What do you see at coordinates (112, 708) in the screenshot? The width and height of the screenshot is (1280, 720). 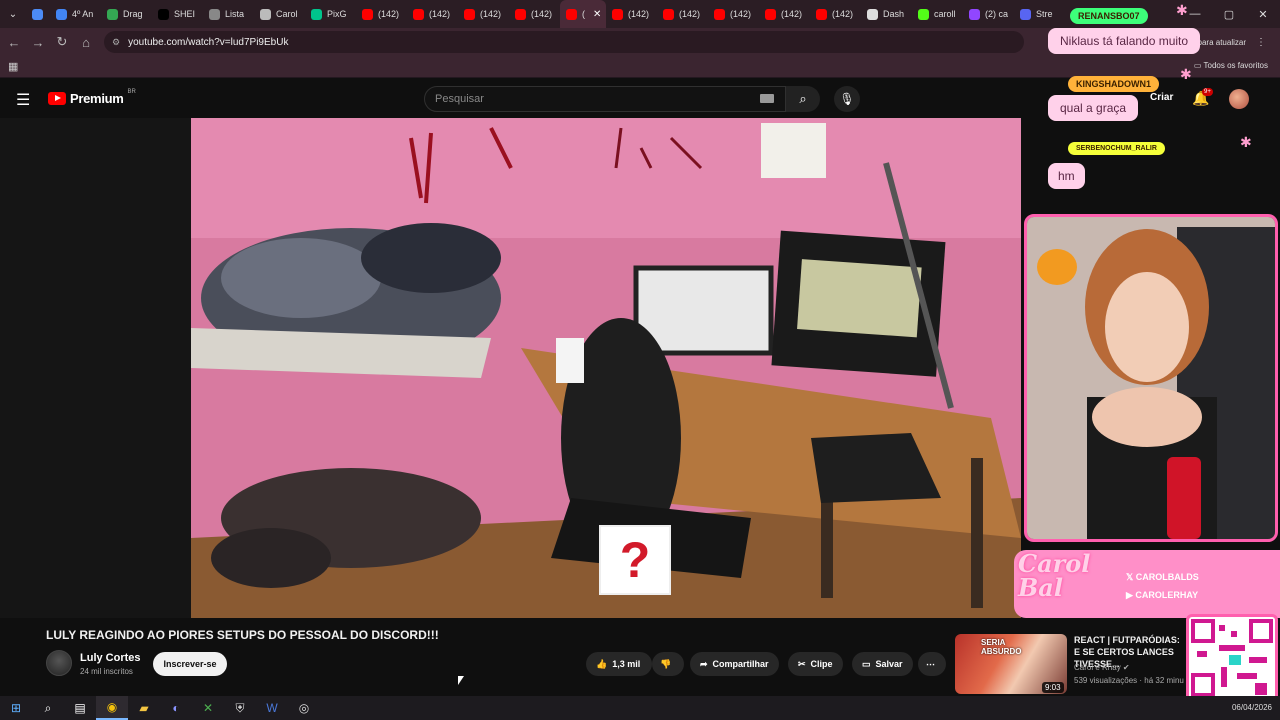 I see `chrome-icon: ◉` at bounding box center [112, 708].